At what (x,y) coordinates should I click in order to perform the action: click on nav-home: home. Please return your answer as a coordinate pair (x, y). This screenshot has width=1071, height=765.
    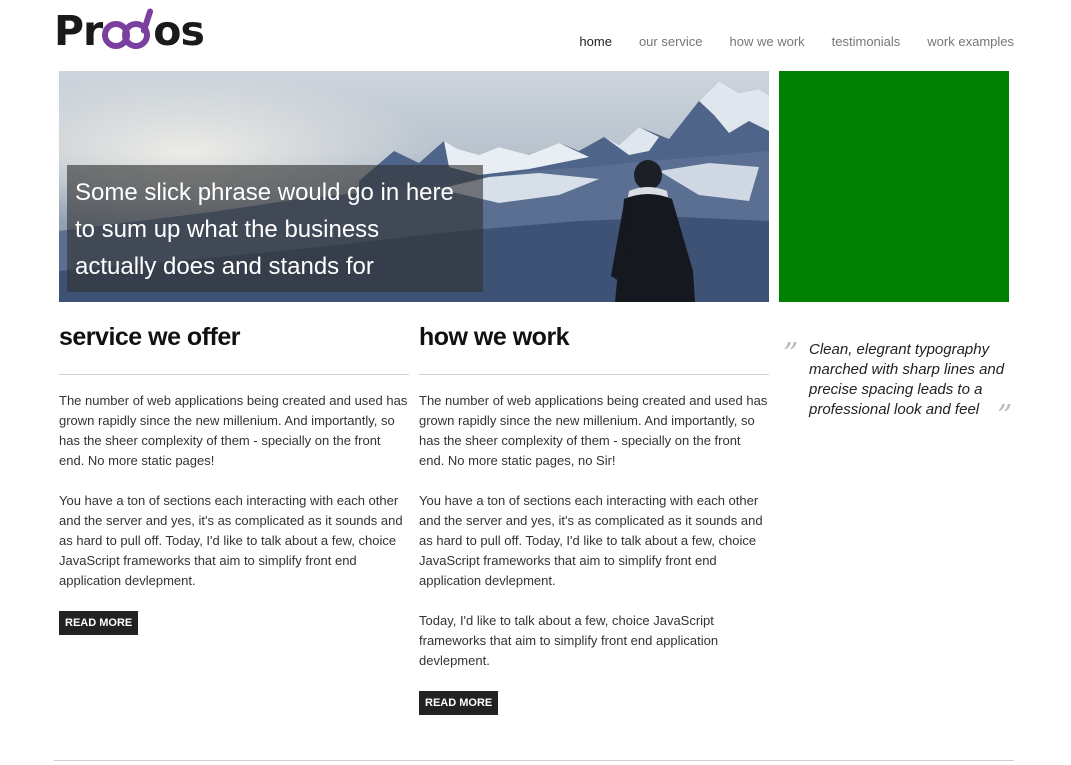
    Looking at the image, I should click on (595, 41).